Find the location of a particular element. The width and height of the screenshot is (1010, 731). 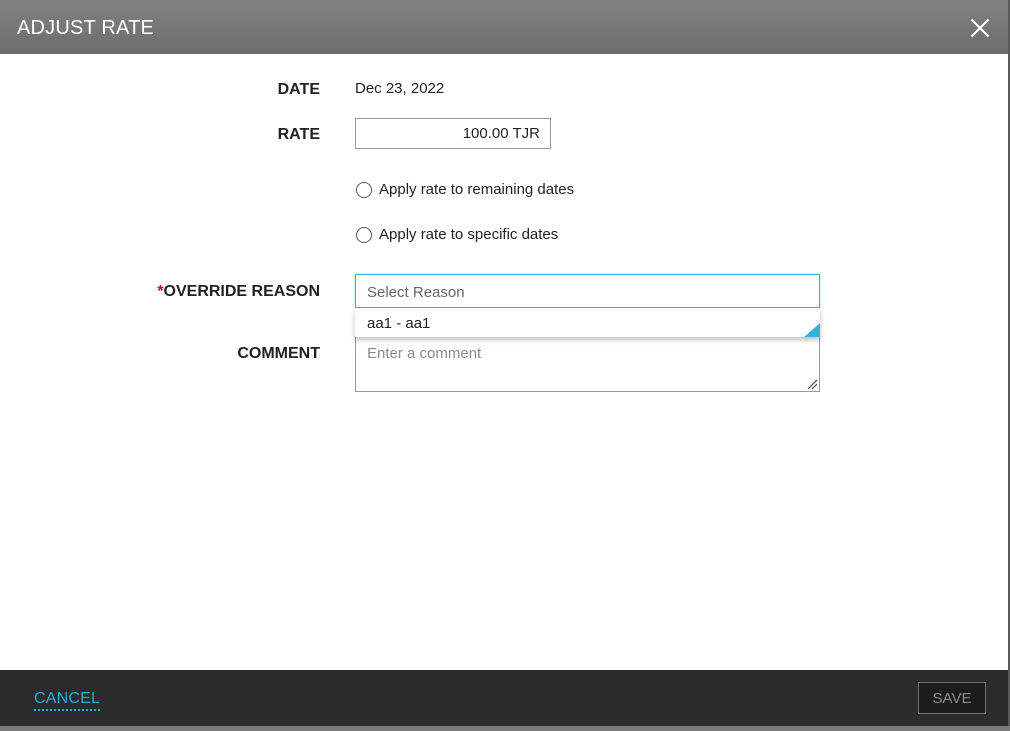

rate-input is located at coordinates (453, 133).